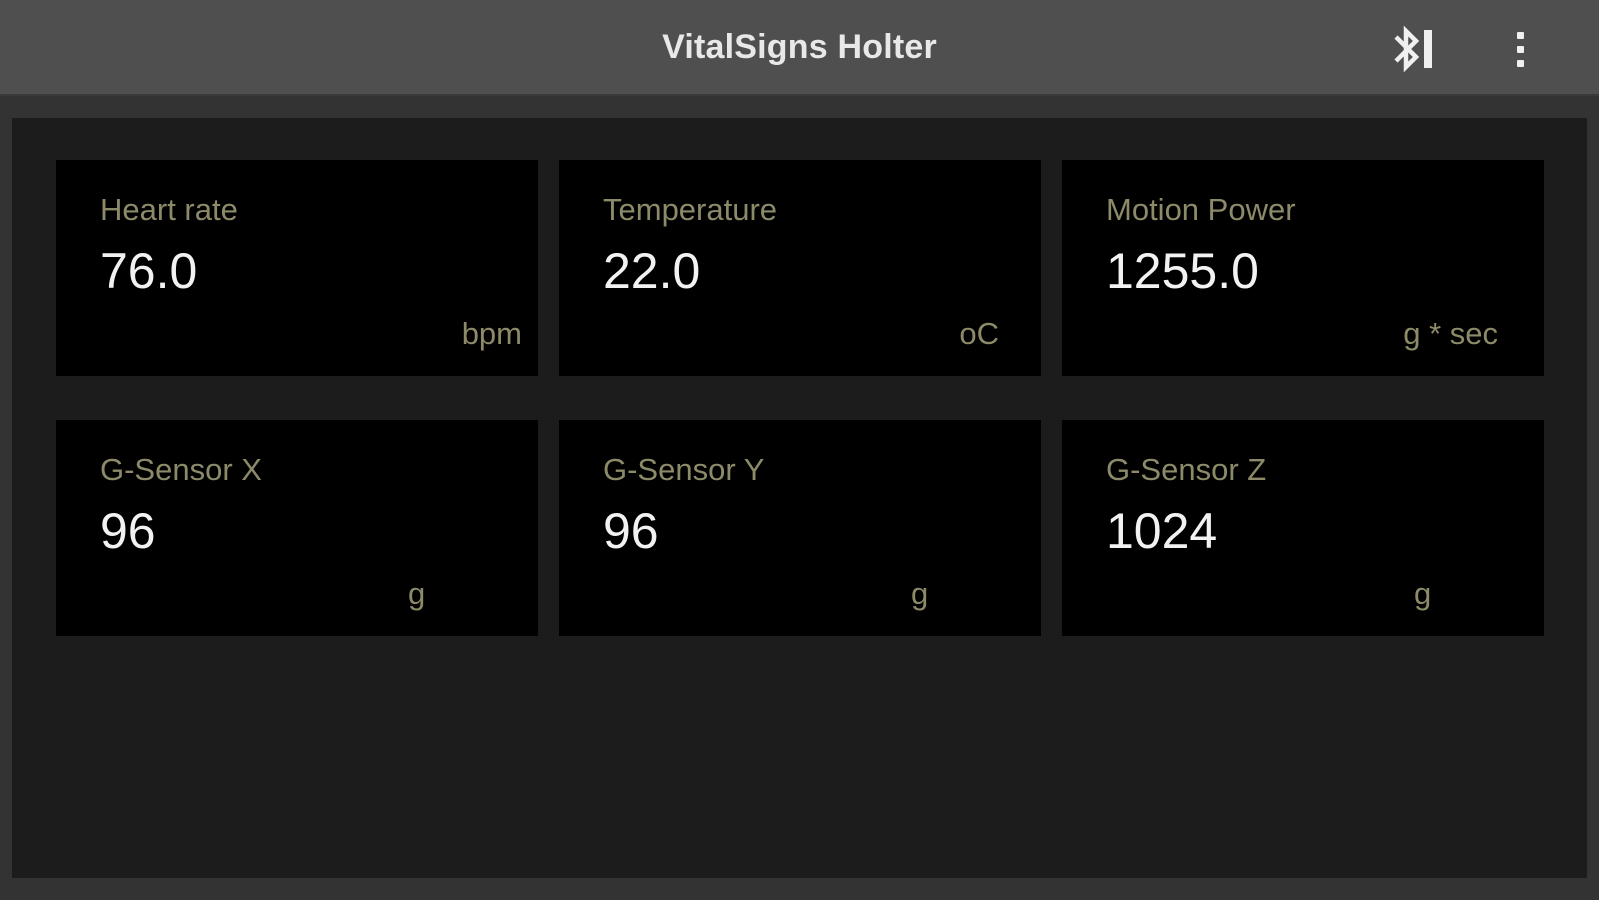 Image resolution: width=1599 pixels, height=900 pixels. Describe the element at coordinates (297, 528) in the screenshot. I see `metric-card-g-sensor-x: G-Sensor X 96 g` at that location.